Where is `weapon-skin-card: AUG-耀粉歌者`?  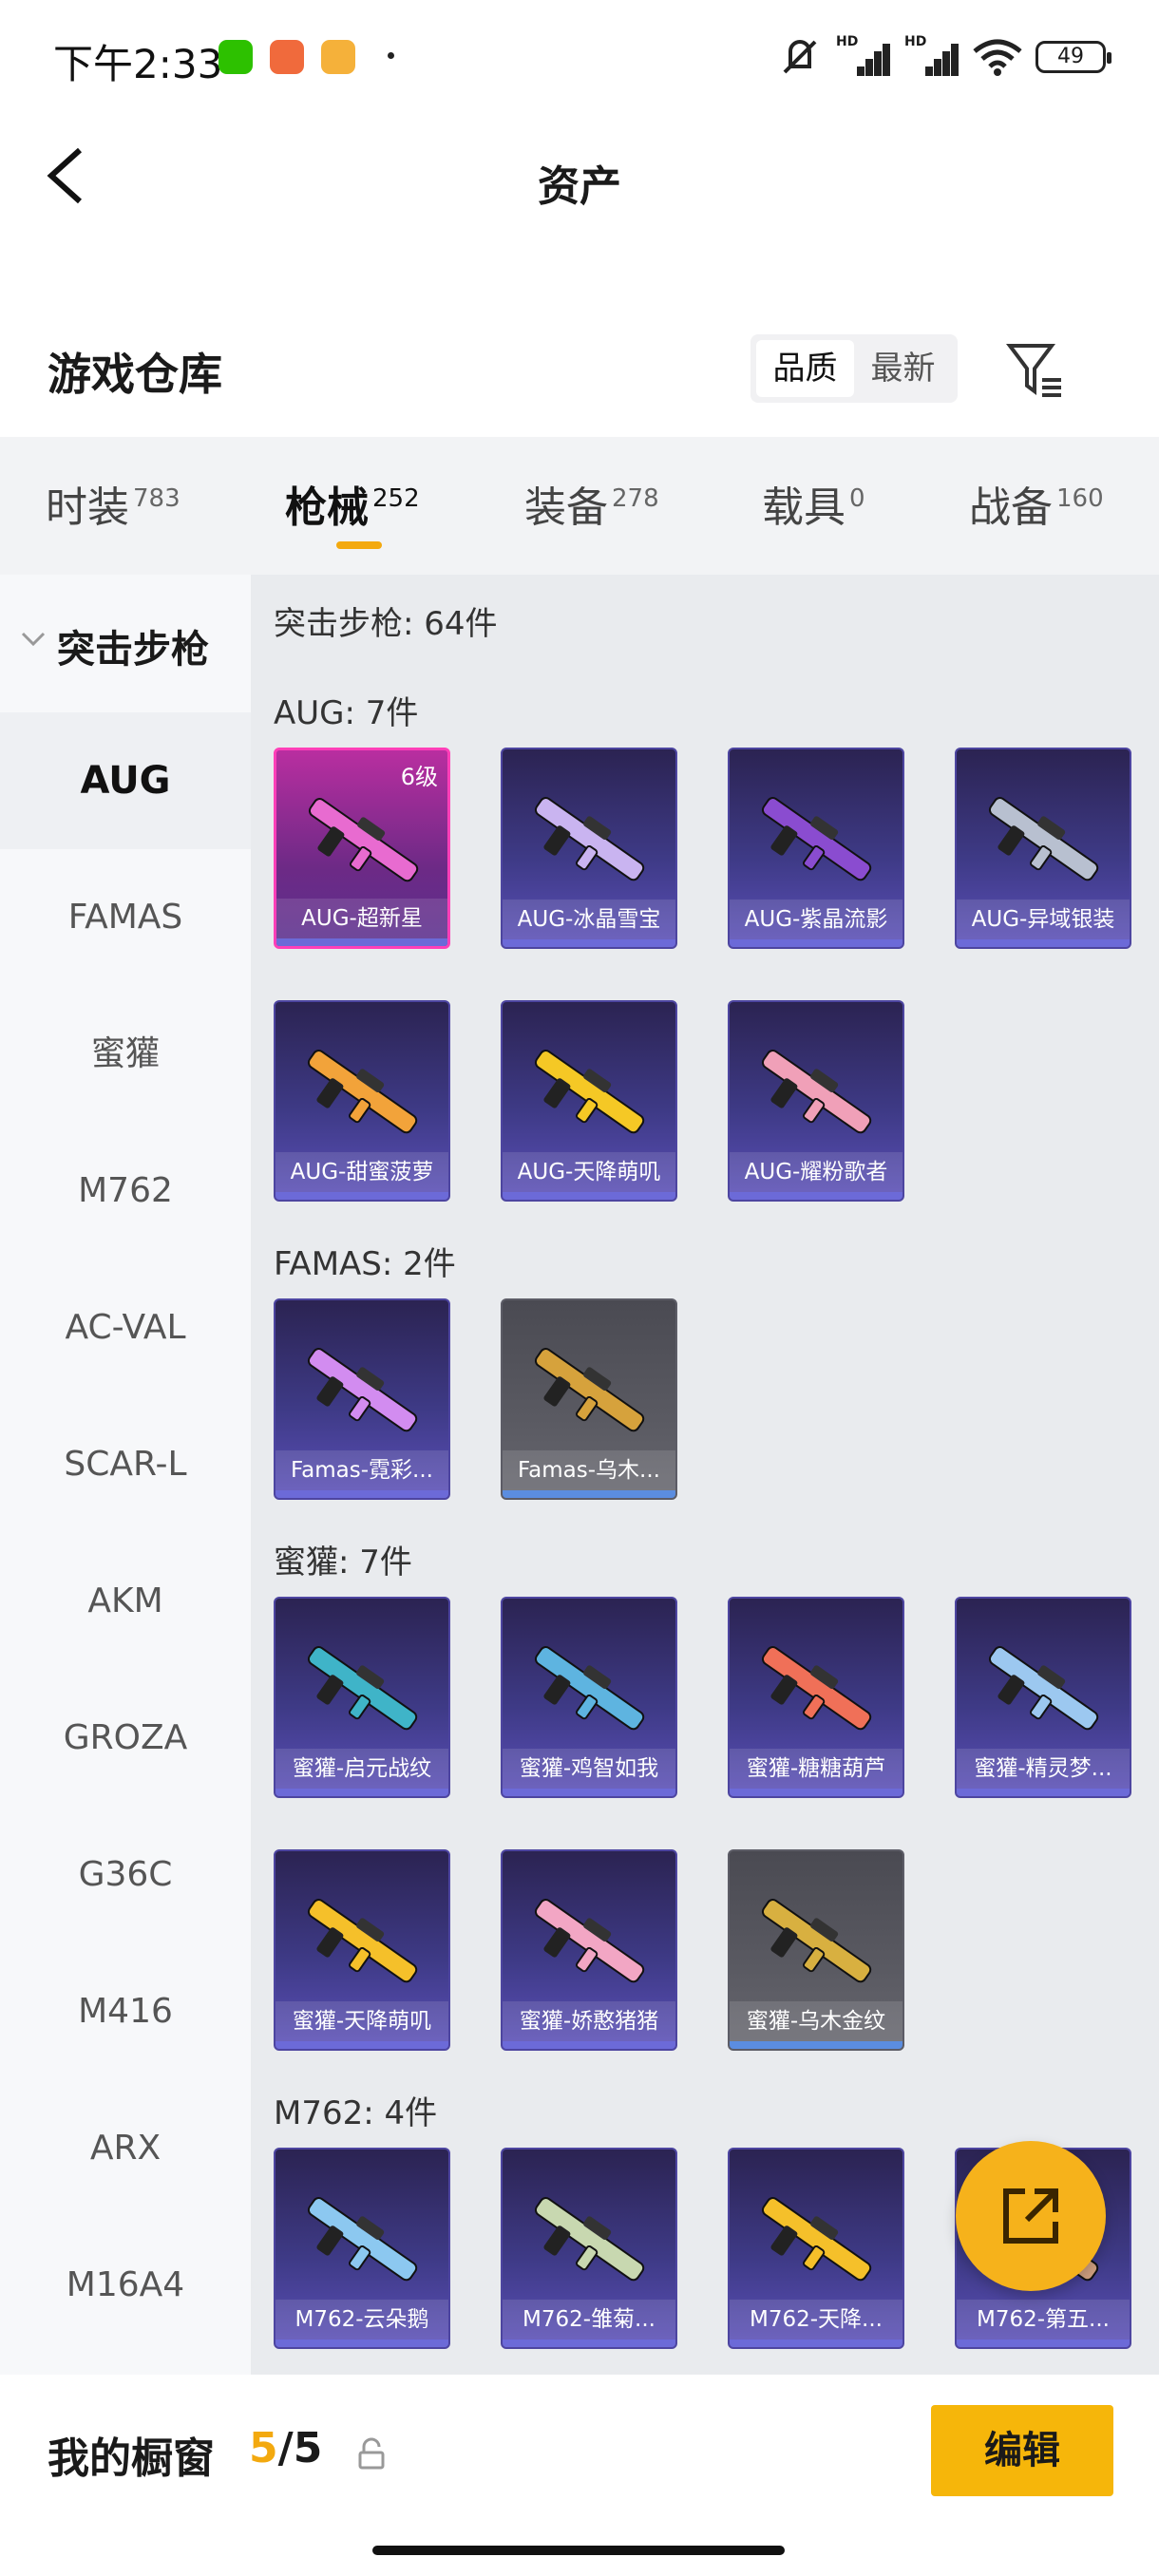
weapon-skin-card: AUG-耀粉歌者 is located at coordinates (816, 1101).